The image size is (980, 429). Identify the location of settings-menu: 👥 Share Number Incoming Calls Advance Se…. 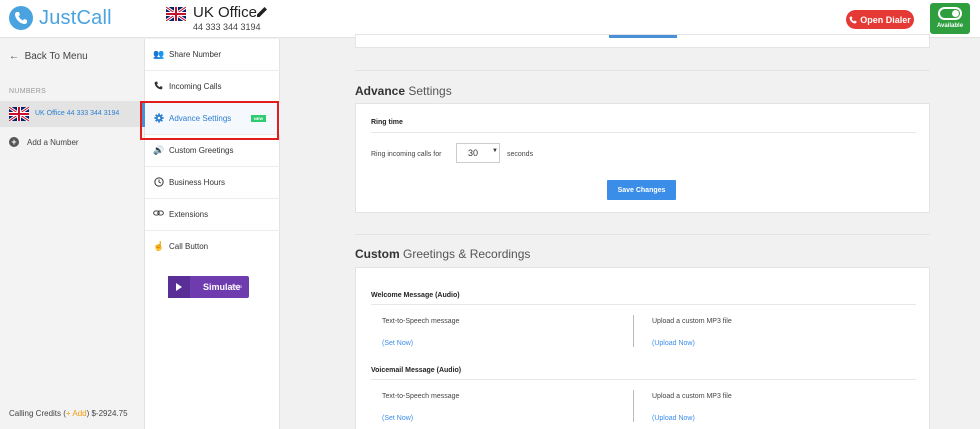
(212, 234).